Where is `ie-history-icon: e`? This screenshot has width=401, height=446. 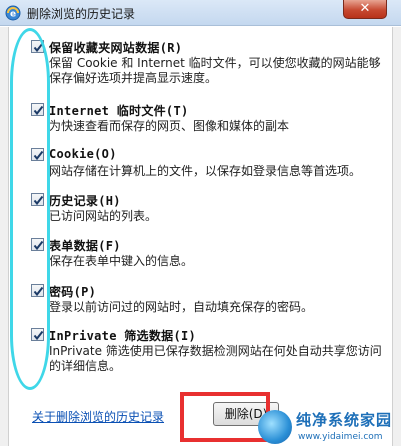 ie-history-icon: e is located at coordinates (13, 13).